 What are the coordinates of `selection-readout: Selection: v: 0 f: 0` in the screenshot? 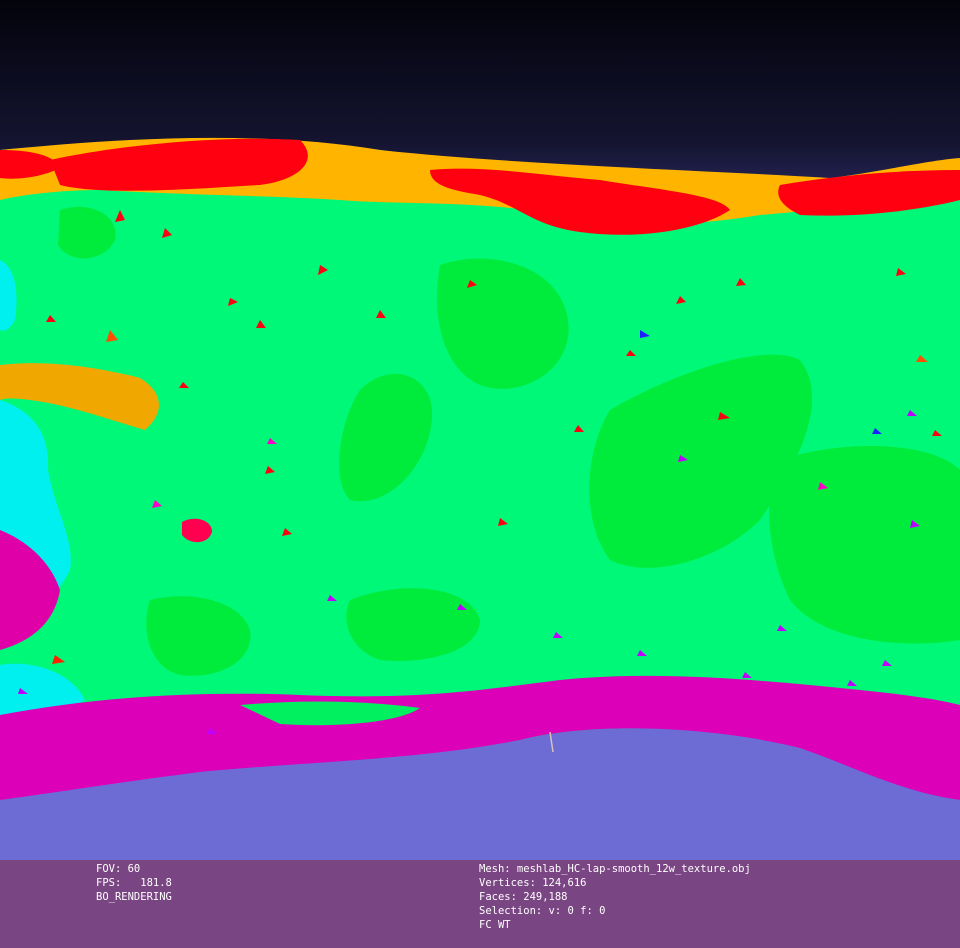 It's located at (542, 911).